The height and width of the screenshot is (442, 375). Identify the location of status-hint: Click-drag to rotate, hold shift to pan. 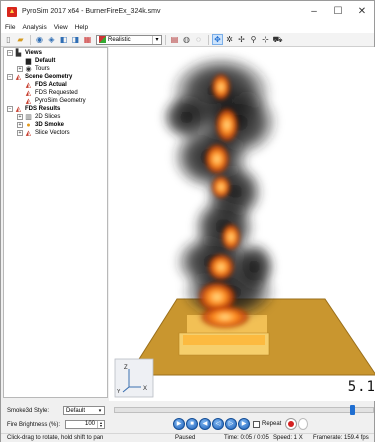
(55, 438).